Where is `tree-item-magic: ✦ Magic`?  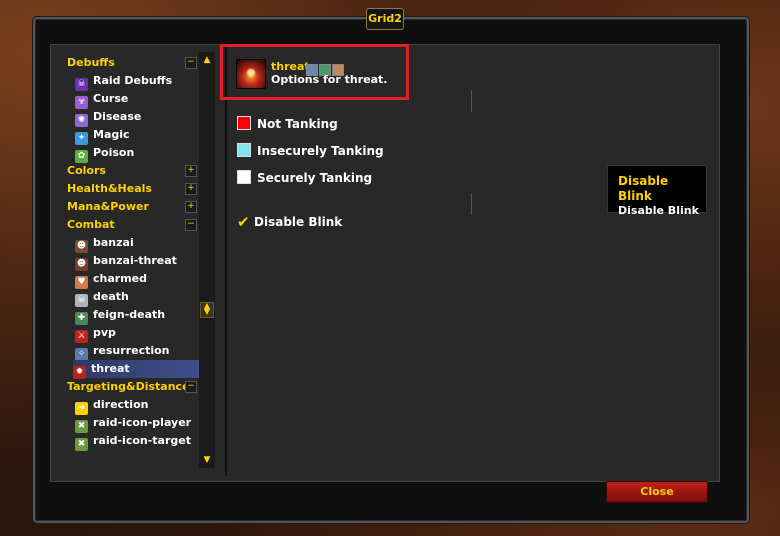
tree-item-magic: ✦ Magic is located at coordinates (102, 135).